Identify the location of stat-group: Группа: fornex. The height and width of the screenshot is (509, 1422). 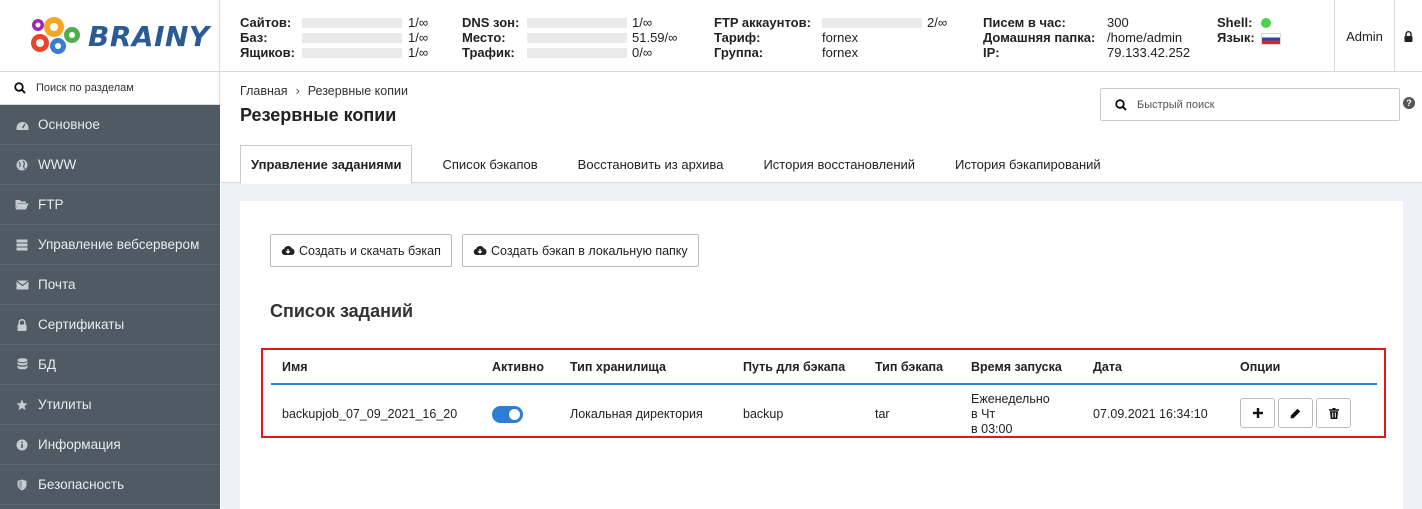
(830, 52).